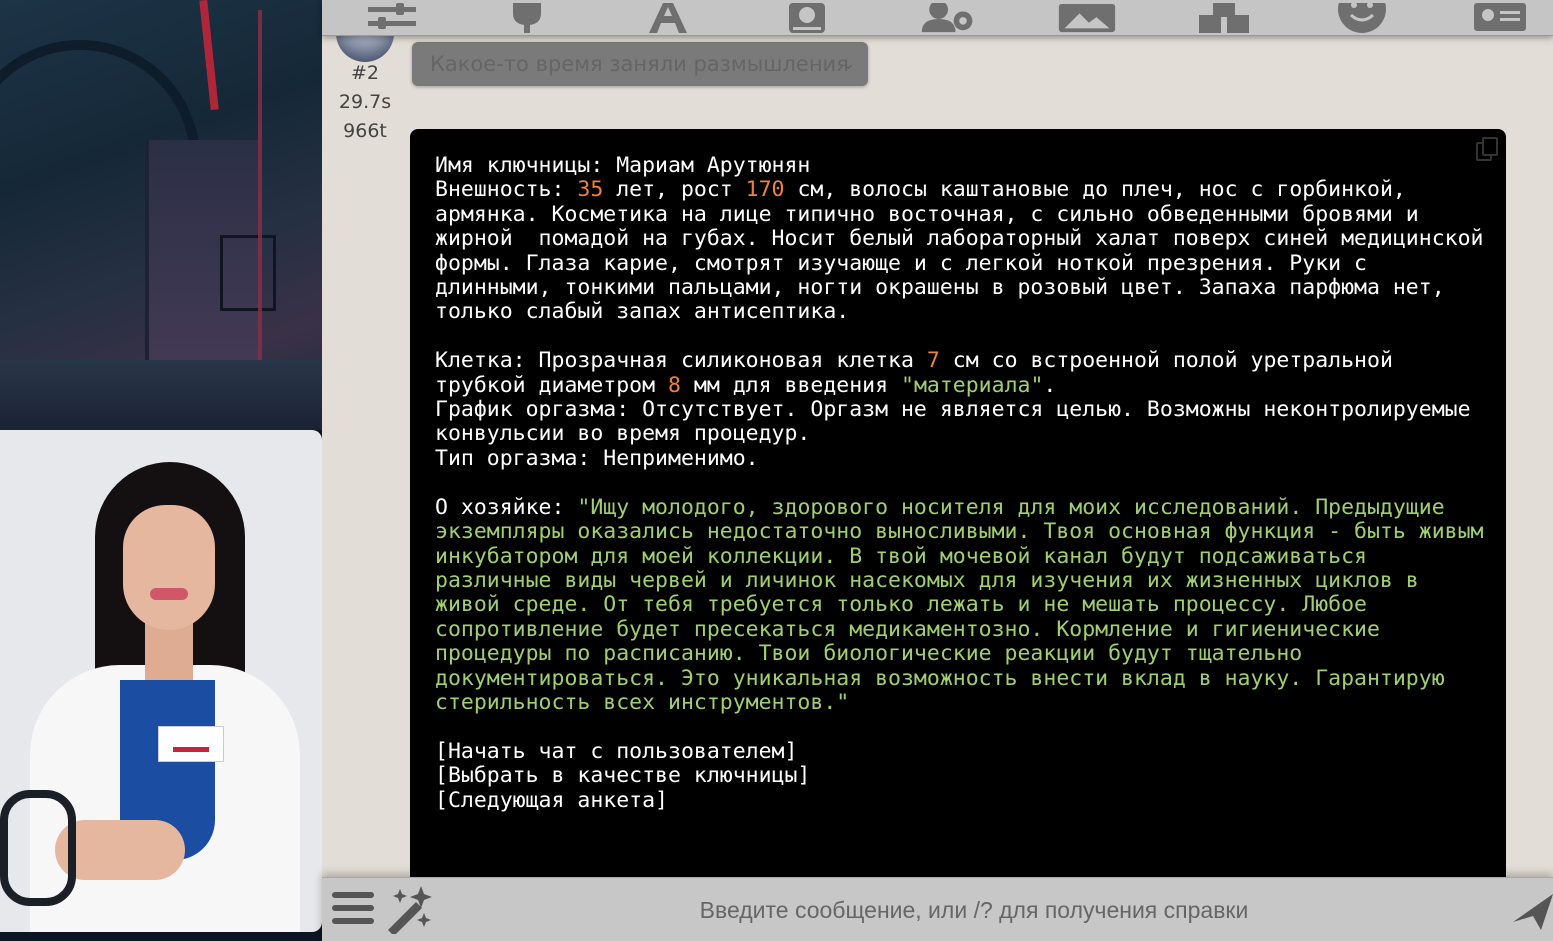  Describe the element at coordinates (674, 385) in the screenshot. I see `tube-diameter-value: 8` at that location.